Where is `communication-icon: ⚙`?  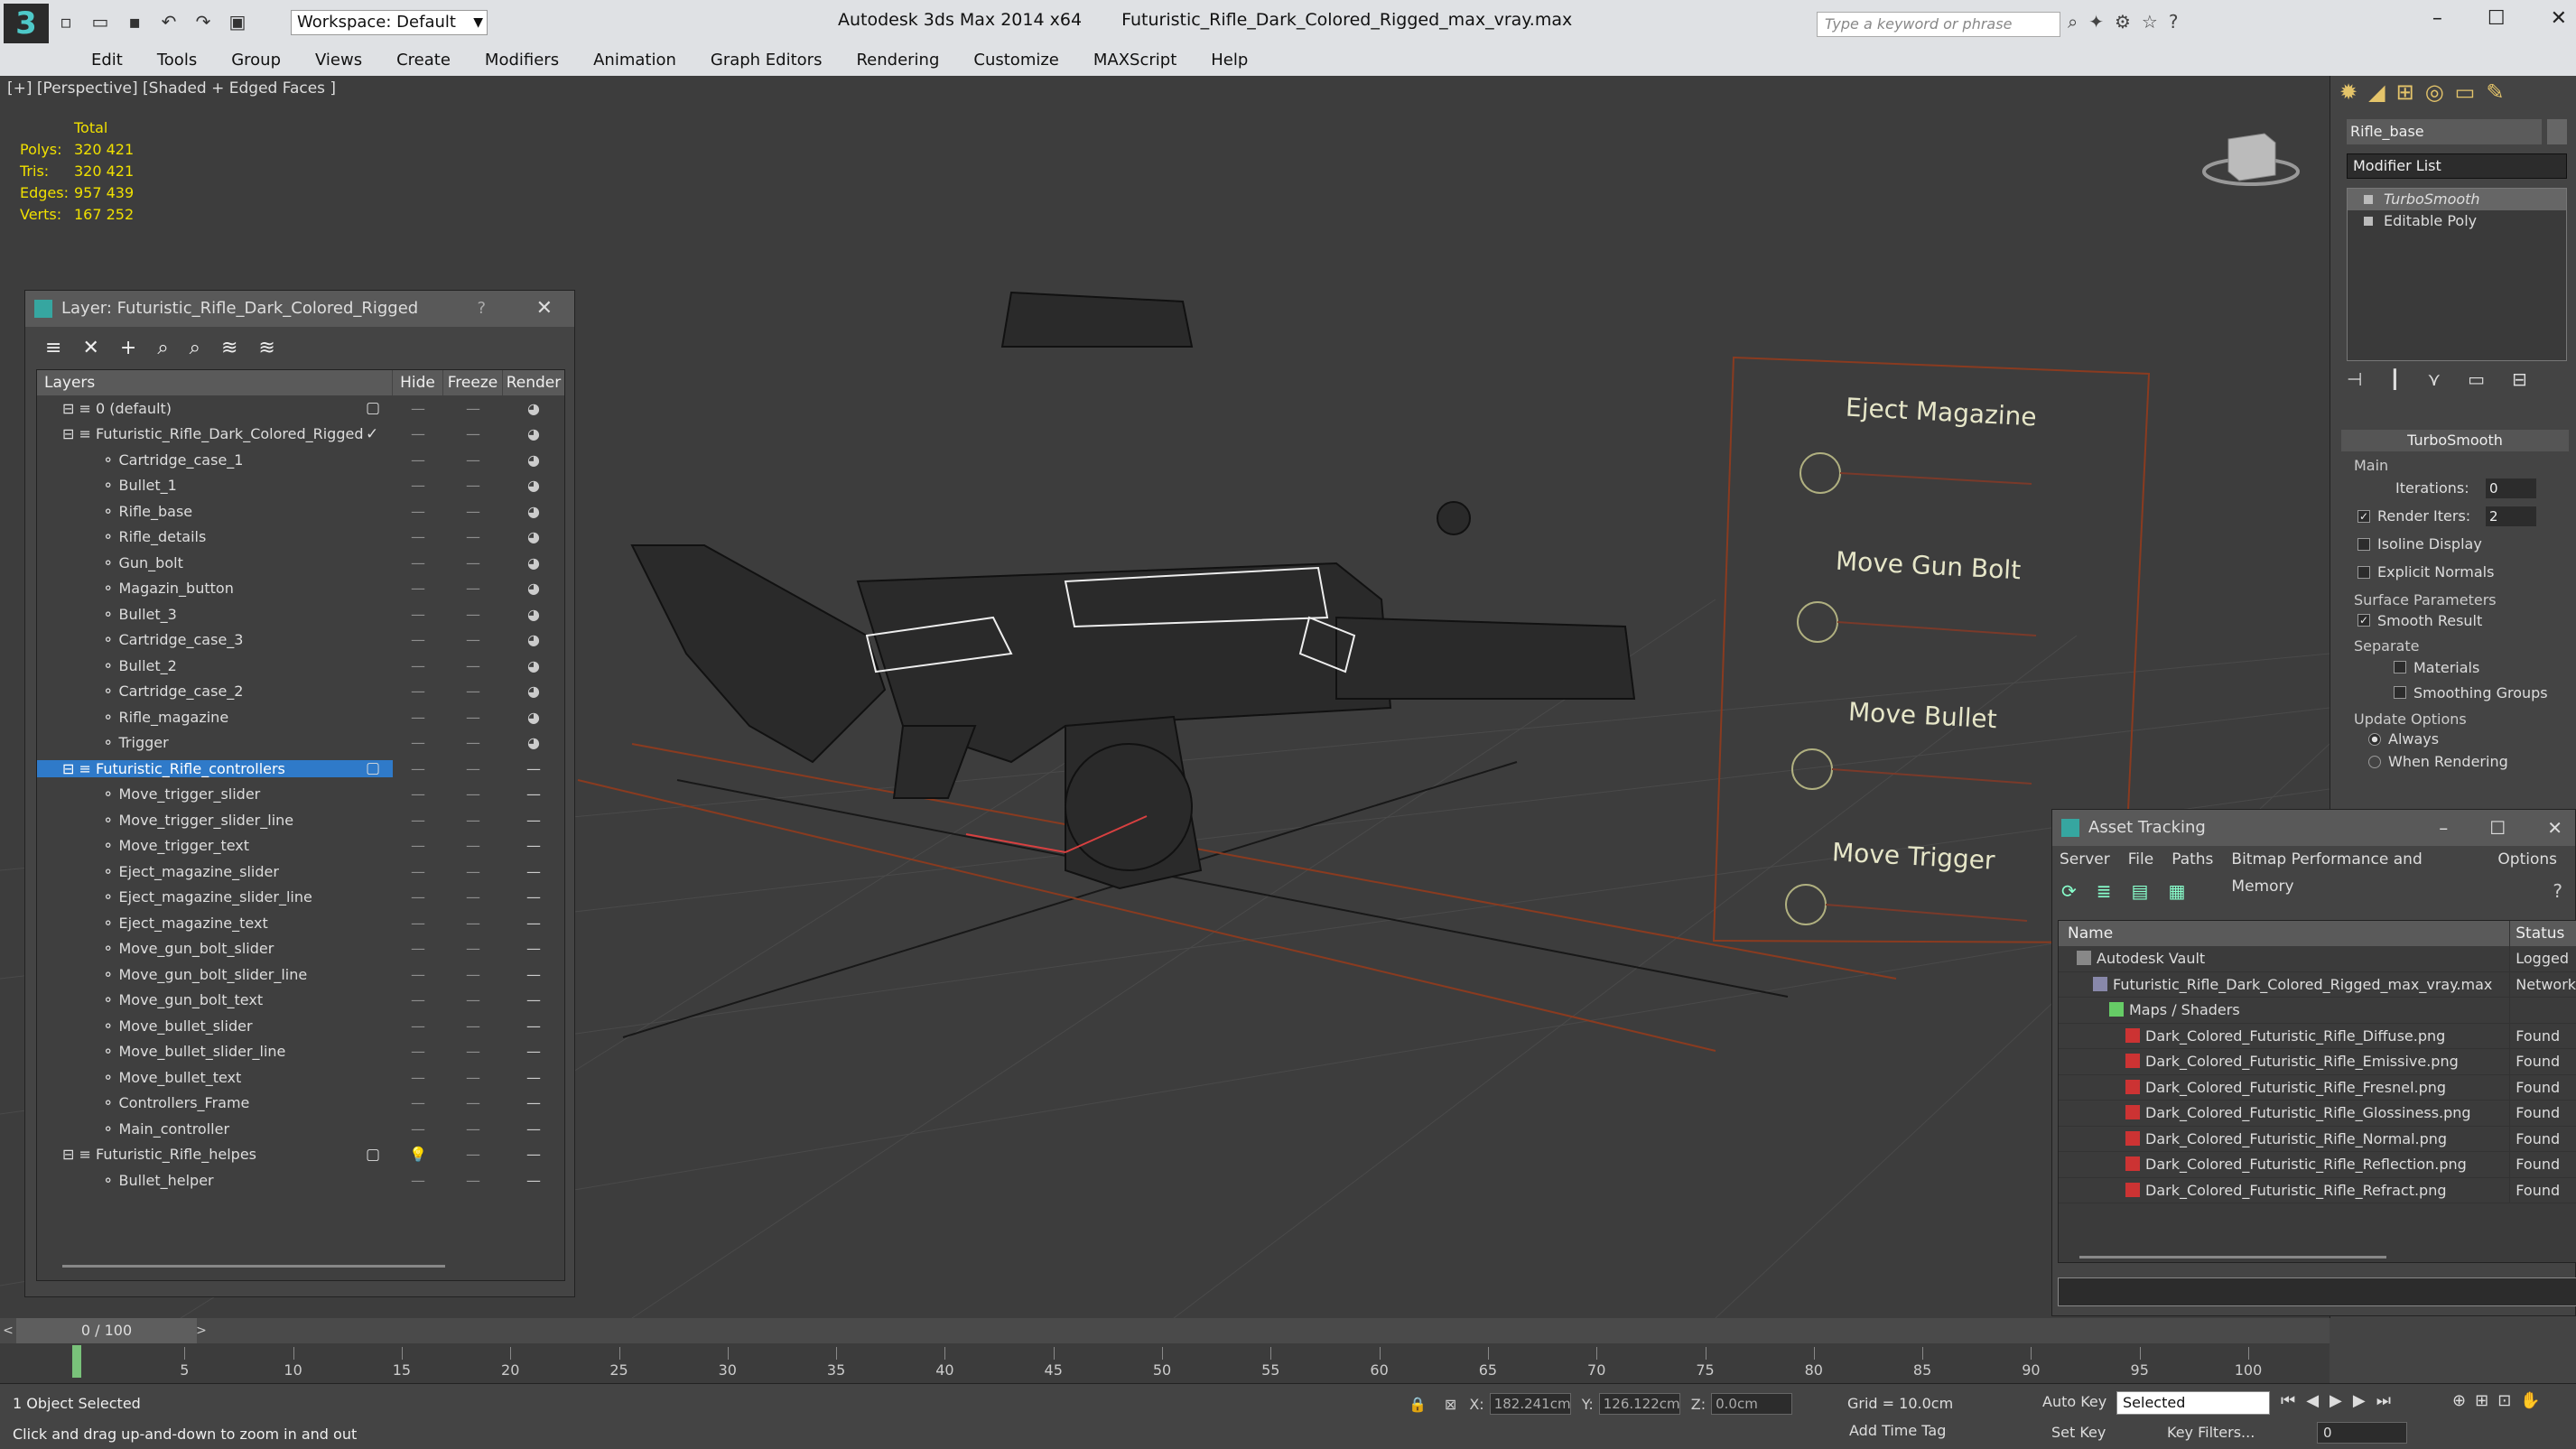
communication-icon: ⚙ is located at coordinates (2123, 22).